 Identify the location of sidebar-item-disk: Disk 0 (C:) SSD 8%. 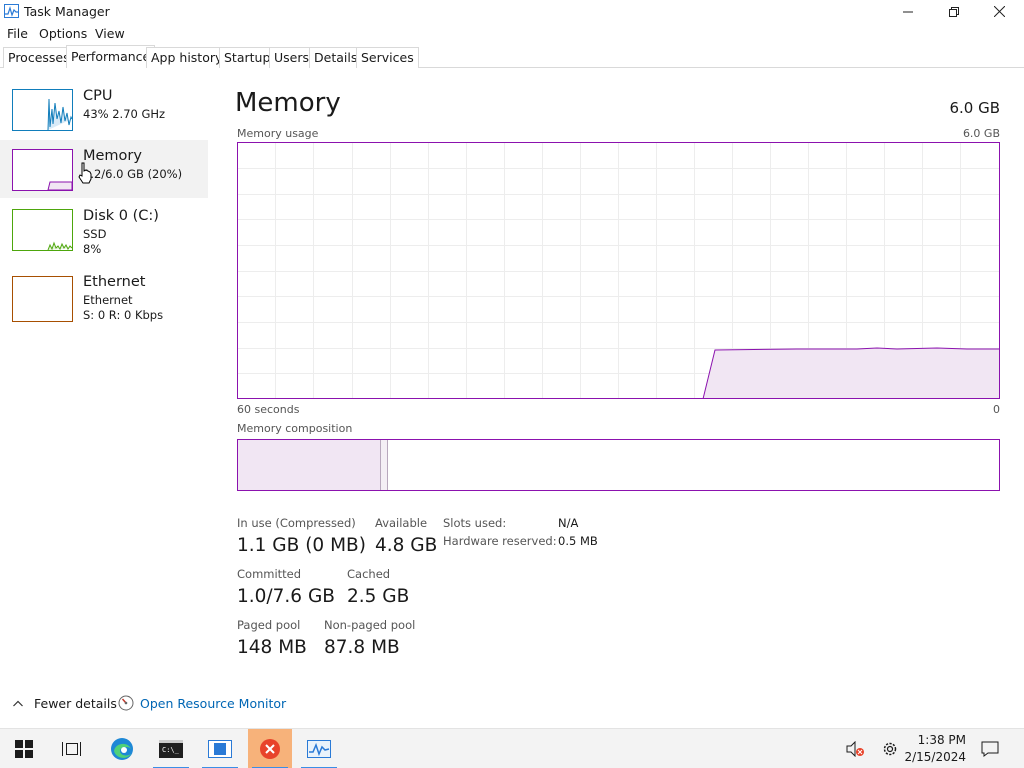
(104, 229).